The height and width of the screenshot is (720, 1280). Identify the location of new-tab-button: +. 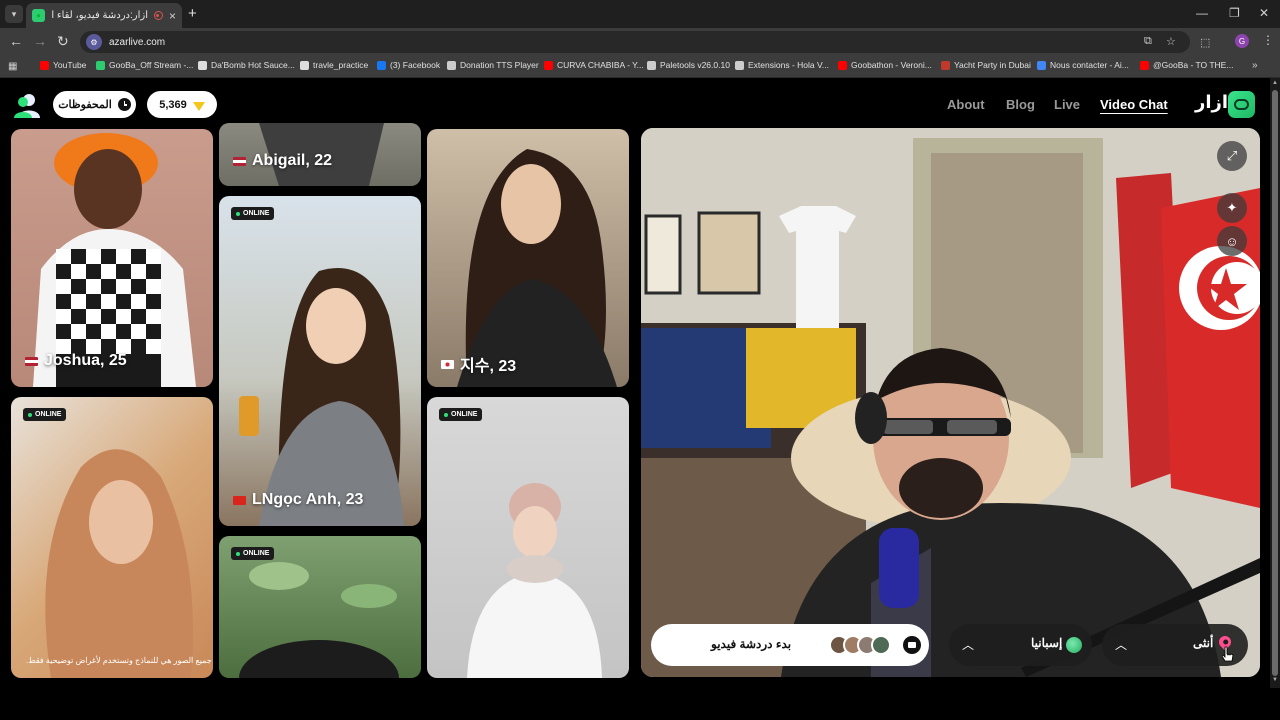
(192, 13).